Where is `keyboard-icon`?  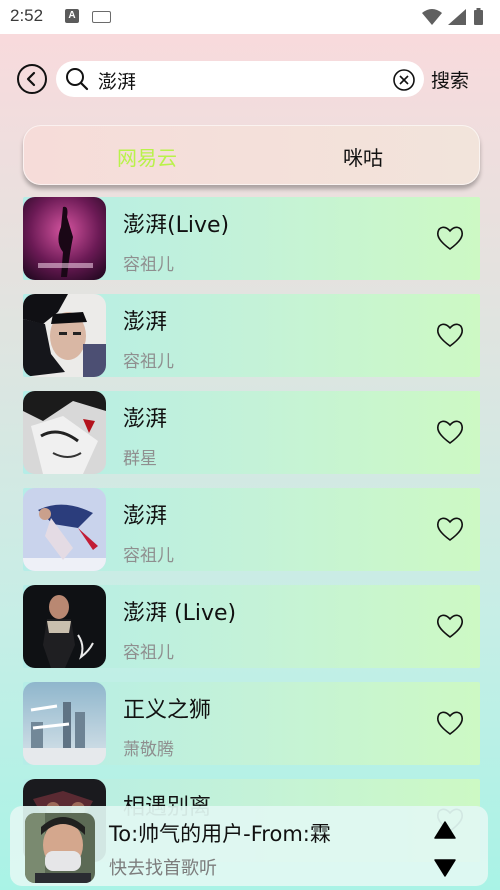
keyboard-icon is located at coordinates (101, 17).